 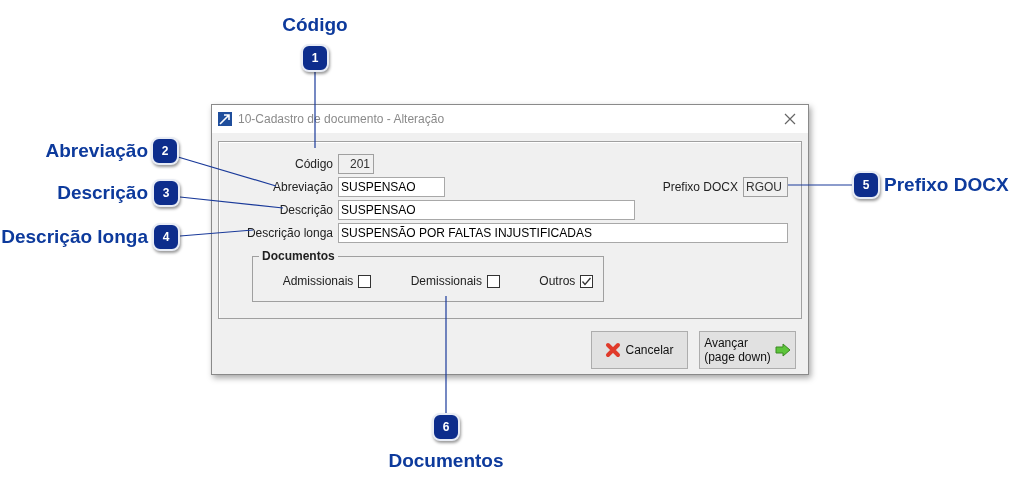 What do you see at coordinates (225, 119) in the screenshot?
I see `app-logo-icon` at bounding box center [225, 119].